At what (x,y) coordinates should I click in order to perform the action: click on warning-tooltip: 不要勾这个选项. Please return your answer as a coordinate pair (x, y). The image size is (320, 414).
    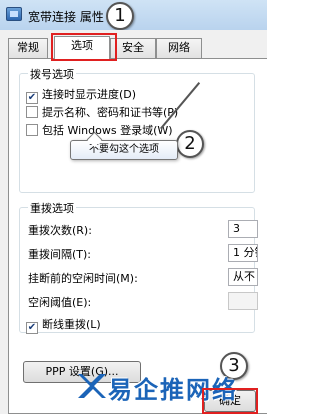
    Looking at the image, I should click on (124, 150).